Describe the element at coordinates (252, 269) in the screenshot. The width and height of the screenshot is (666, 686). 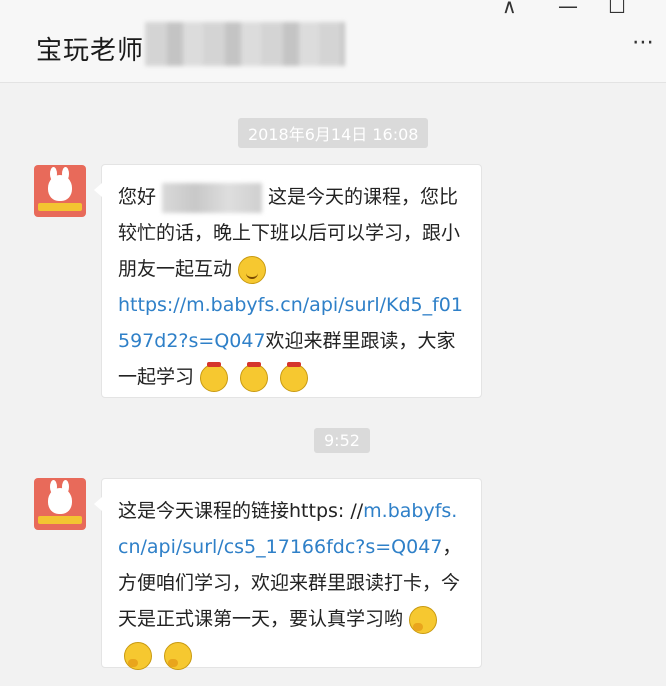
I see `smile-emoji` at that location.